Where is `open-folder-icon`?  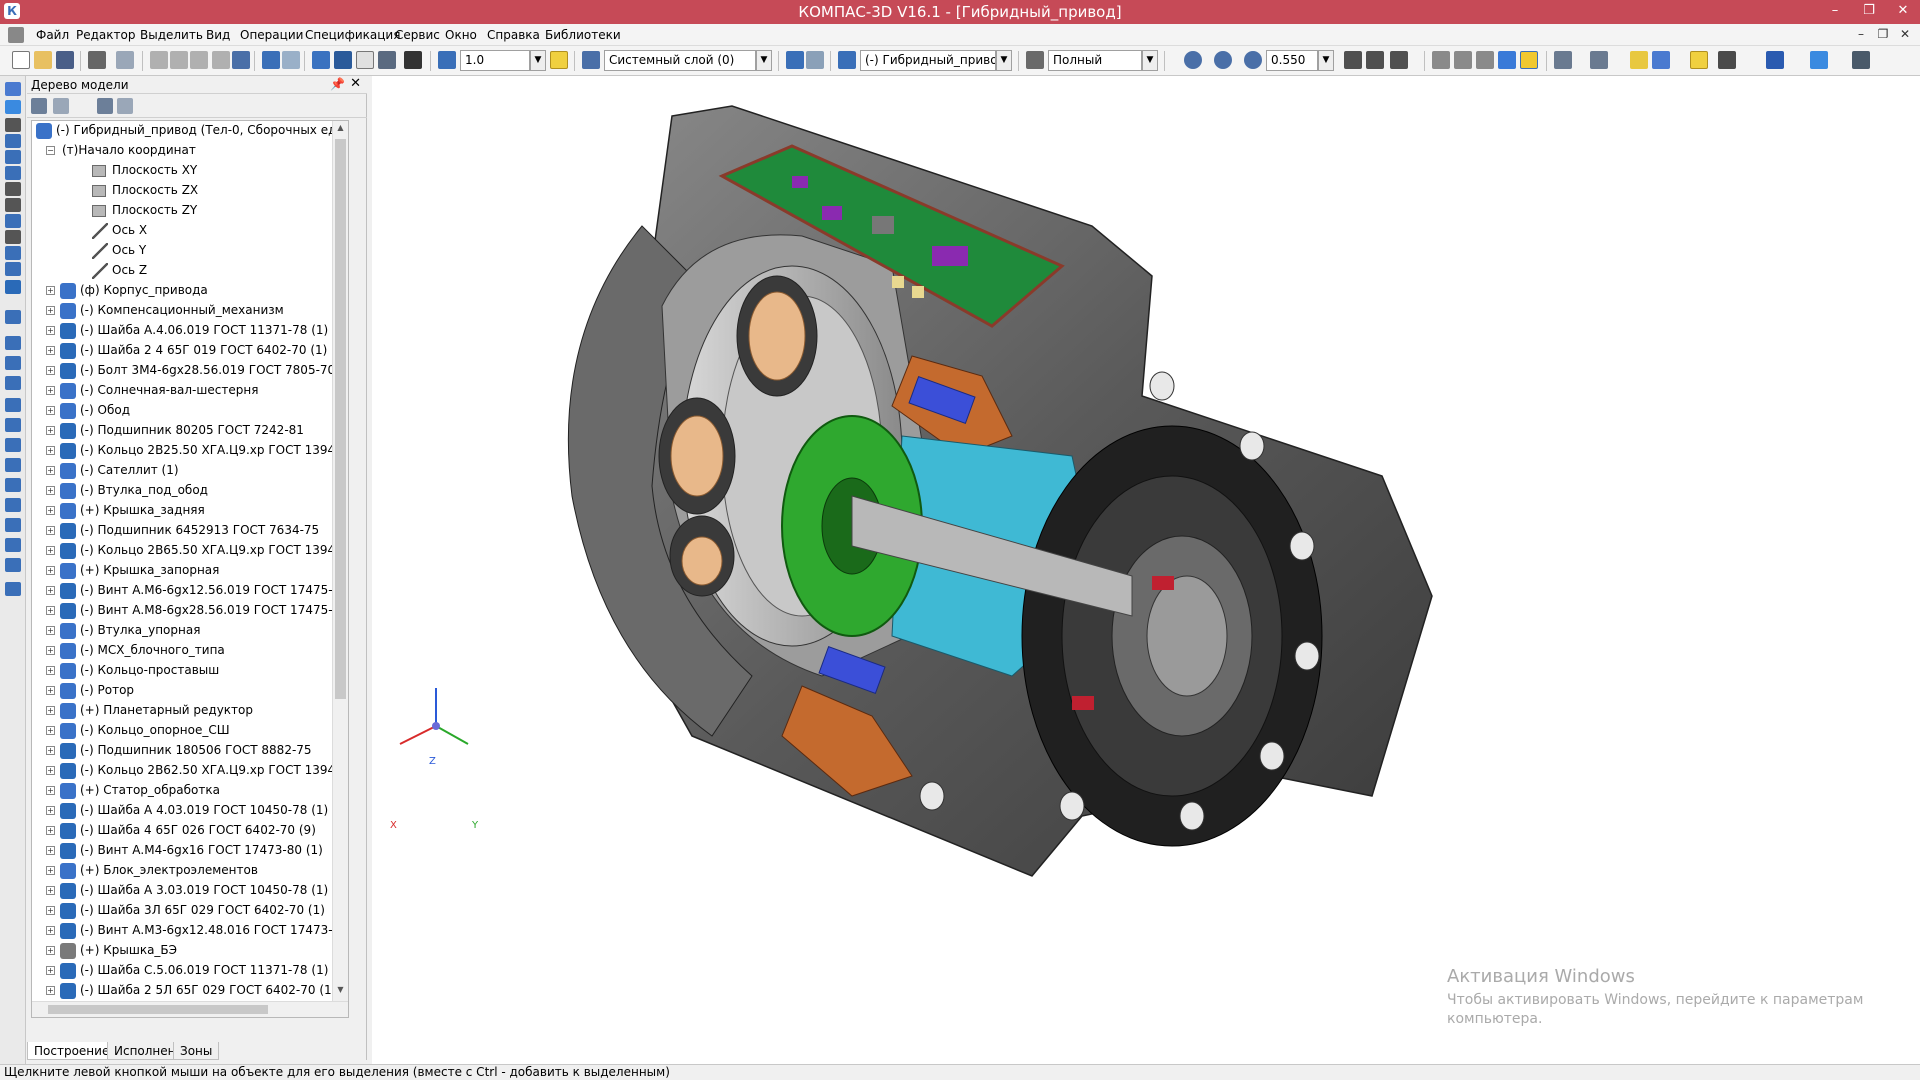
open-folder-icon is located at coordinates (43, 60).